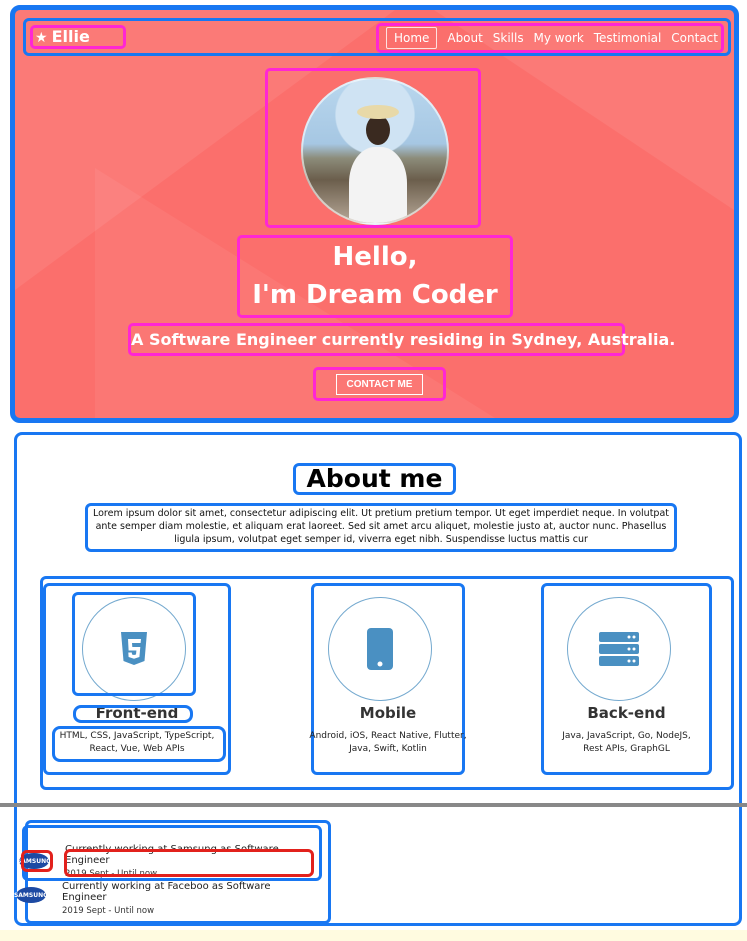 The height and width of the screenshot is (941, 747). What do you see at coordinates (41, 38) in the screenshot?
I see `star-icon: ★` at bounding box center [41, 38].